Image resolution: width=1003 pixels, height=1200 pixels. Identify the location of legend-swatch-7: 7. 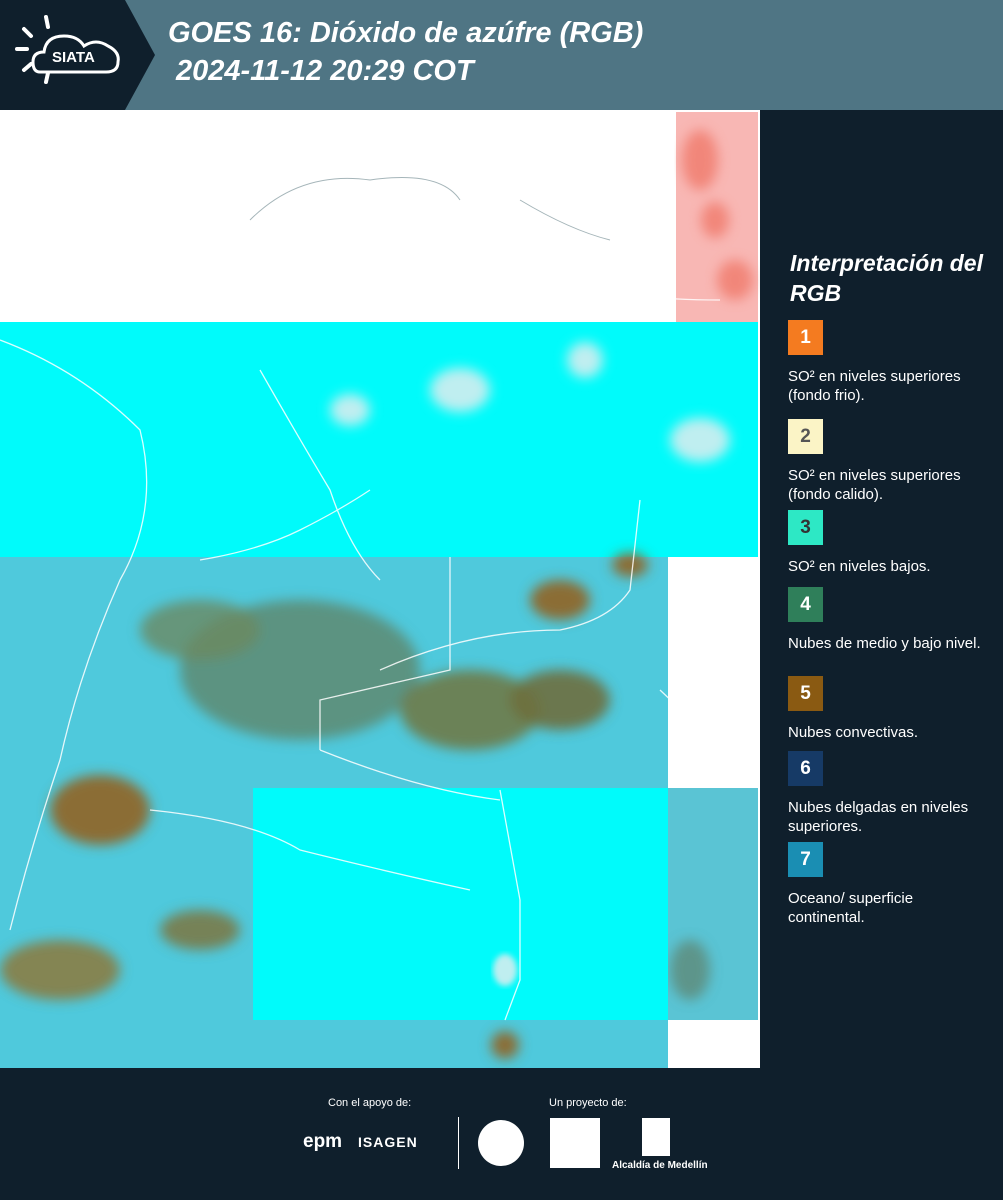
(805, 859).